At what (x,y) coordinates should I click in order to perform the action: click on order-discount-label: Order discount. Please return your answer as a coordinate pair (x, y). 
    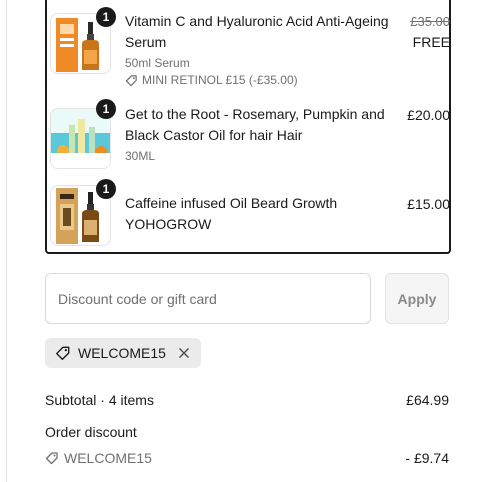
    Looking at the image, I should click on (91, 432).